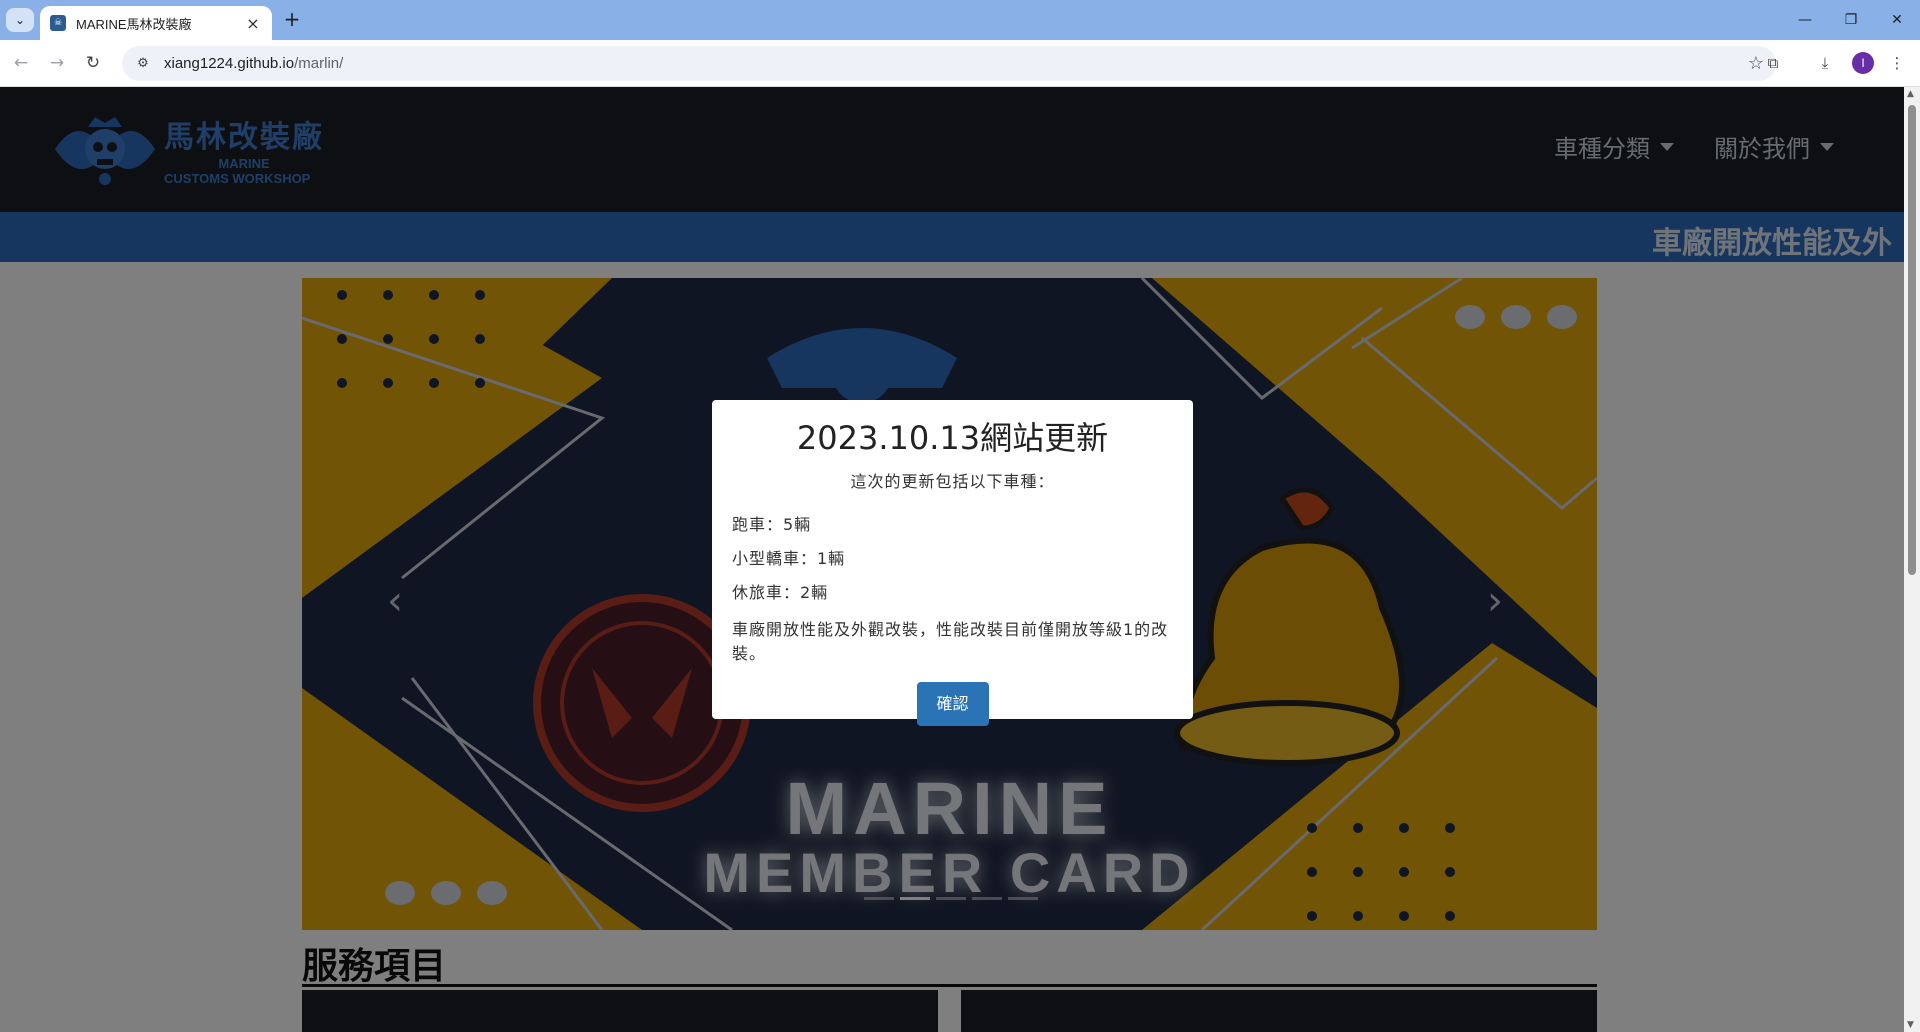 The width and height of the screenshot is (1920, 1032). Describe the element at coordinates (143, 64) in the screenshot. I see `site-info-icon: ⚙` at that location.